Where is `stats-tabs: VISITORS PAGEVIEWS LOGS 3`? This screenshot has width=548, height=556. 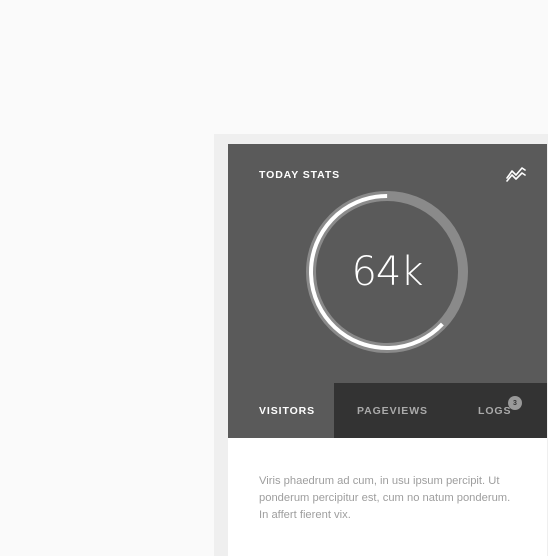 stats-tabs: VISITORS PAGEVIEWS LOGS 3 is located at coordinates (387, 410).